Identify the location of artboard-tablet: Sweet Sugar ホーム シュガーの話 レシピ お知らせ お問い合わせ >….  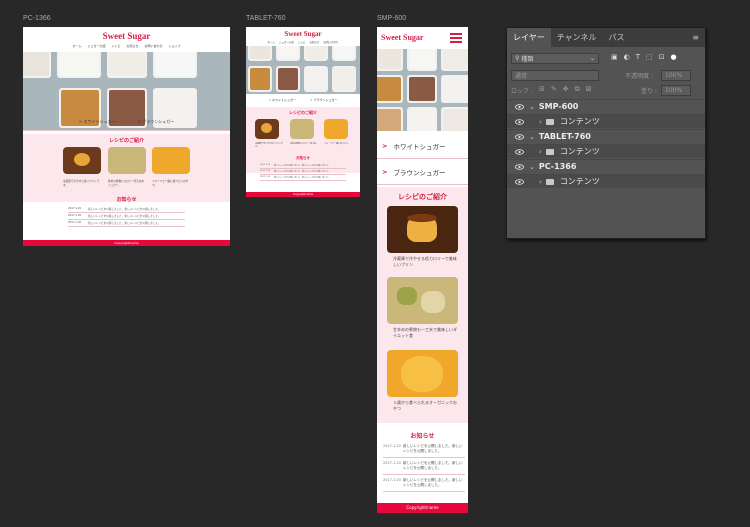
(303, 112).